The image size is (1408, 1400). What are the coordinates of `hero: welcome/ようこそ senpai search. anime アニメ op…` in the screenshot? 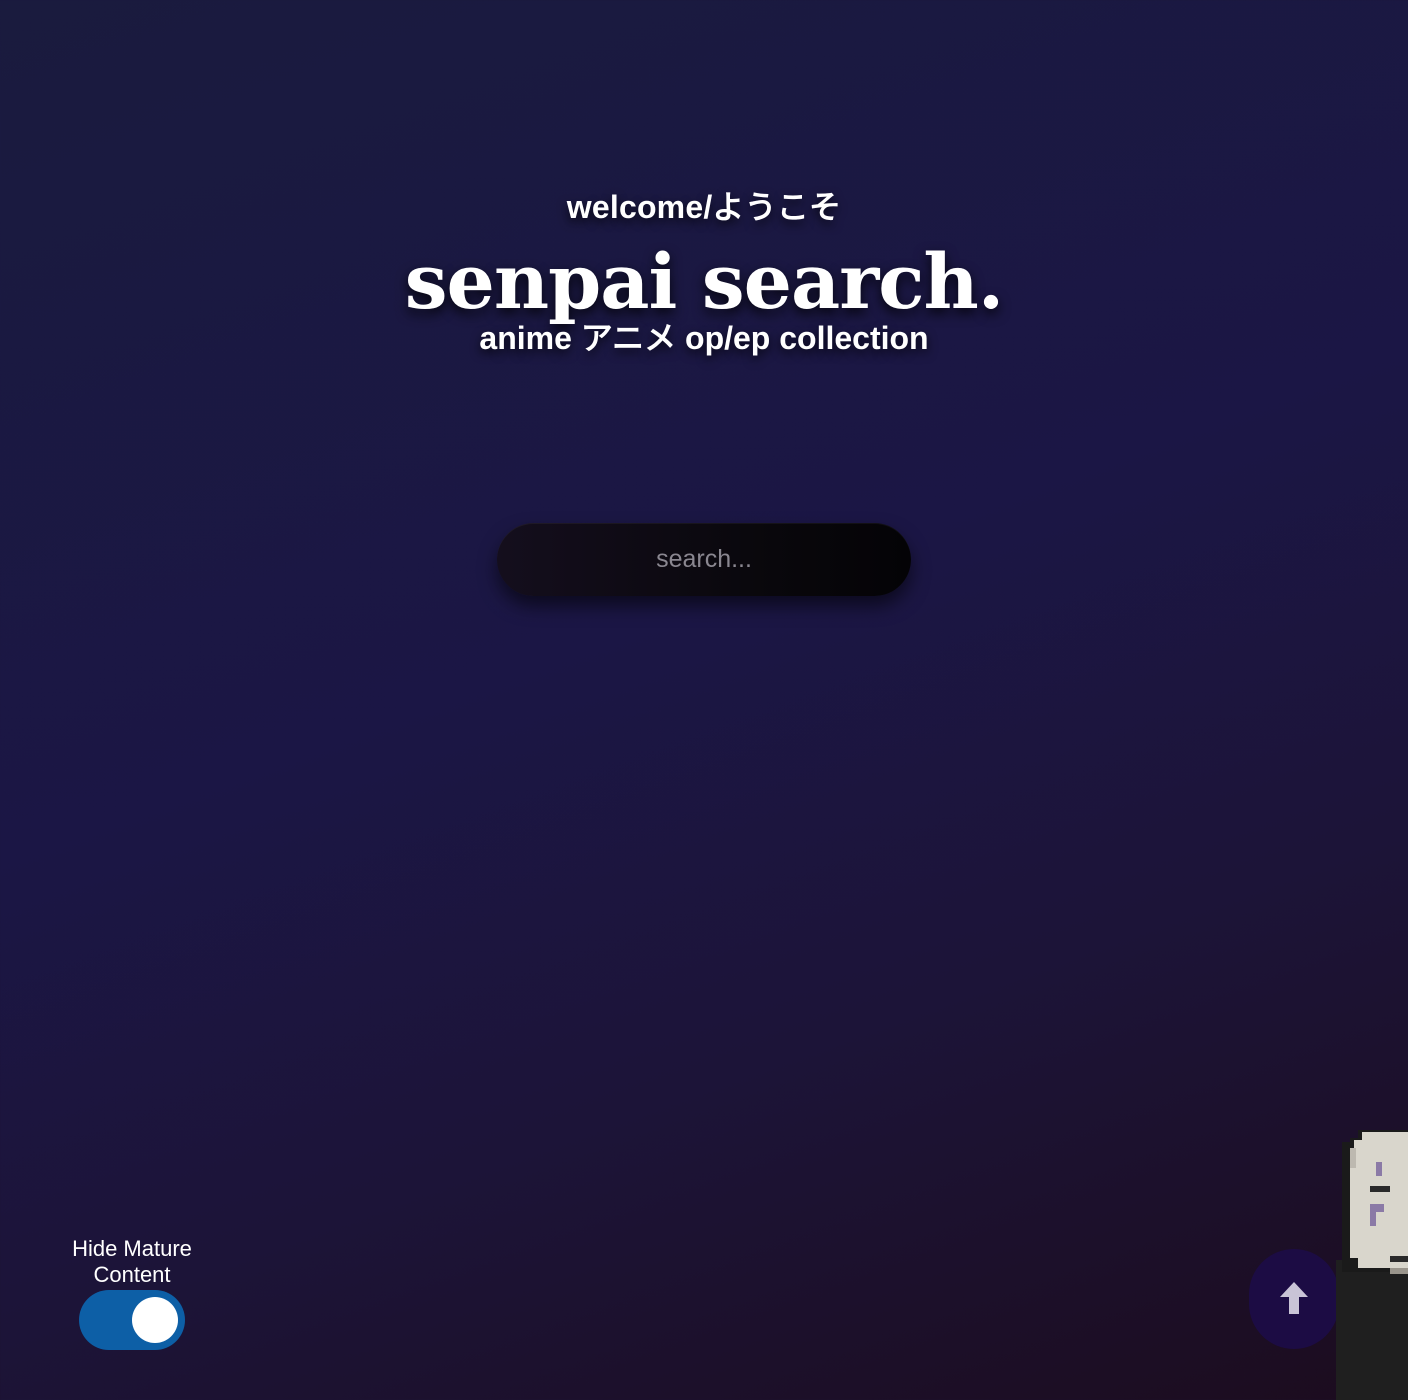 It's located at (704, 272).